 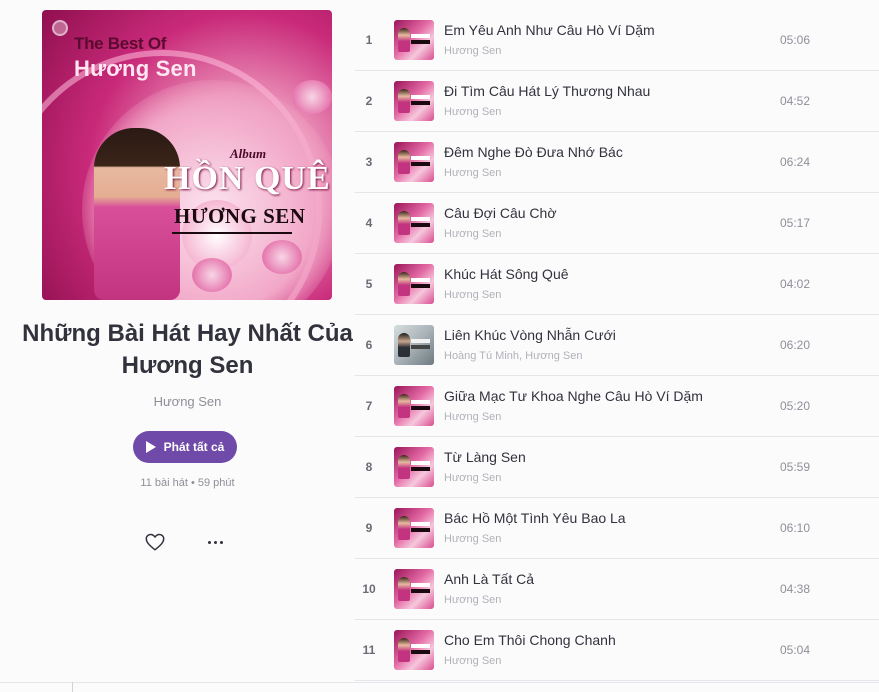 What do you see at coordinates (135, 68) in the screenshot?
I see `cover-line2: Hương Sen` at bounding box center [135, 68].